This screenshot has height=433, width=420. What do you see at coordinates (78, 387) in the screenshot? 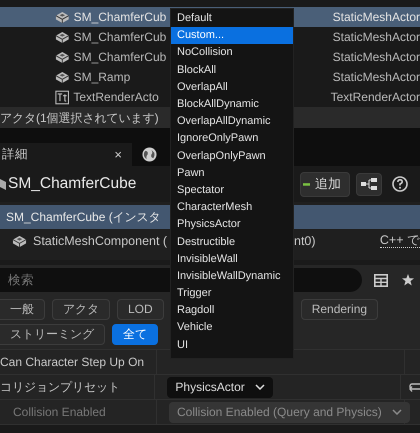
I see `property-label: コリジョンプリセット` at bounding box center [78, 387].